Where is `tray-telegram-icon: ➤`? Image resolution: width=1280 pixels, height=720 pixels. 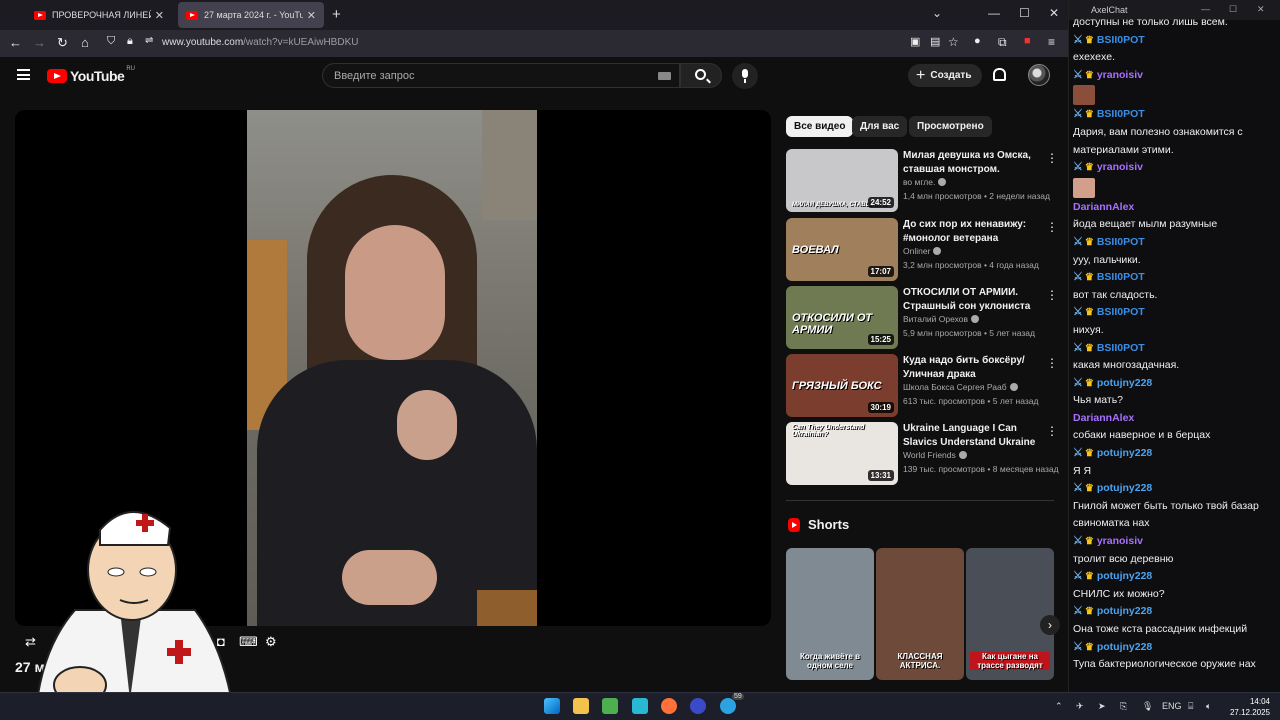
tray-telegram-icon: ➤ is located at coordinates (1102, 706).